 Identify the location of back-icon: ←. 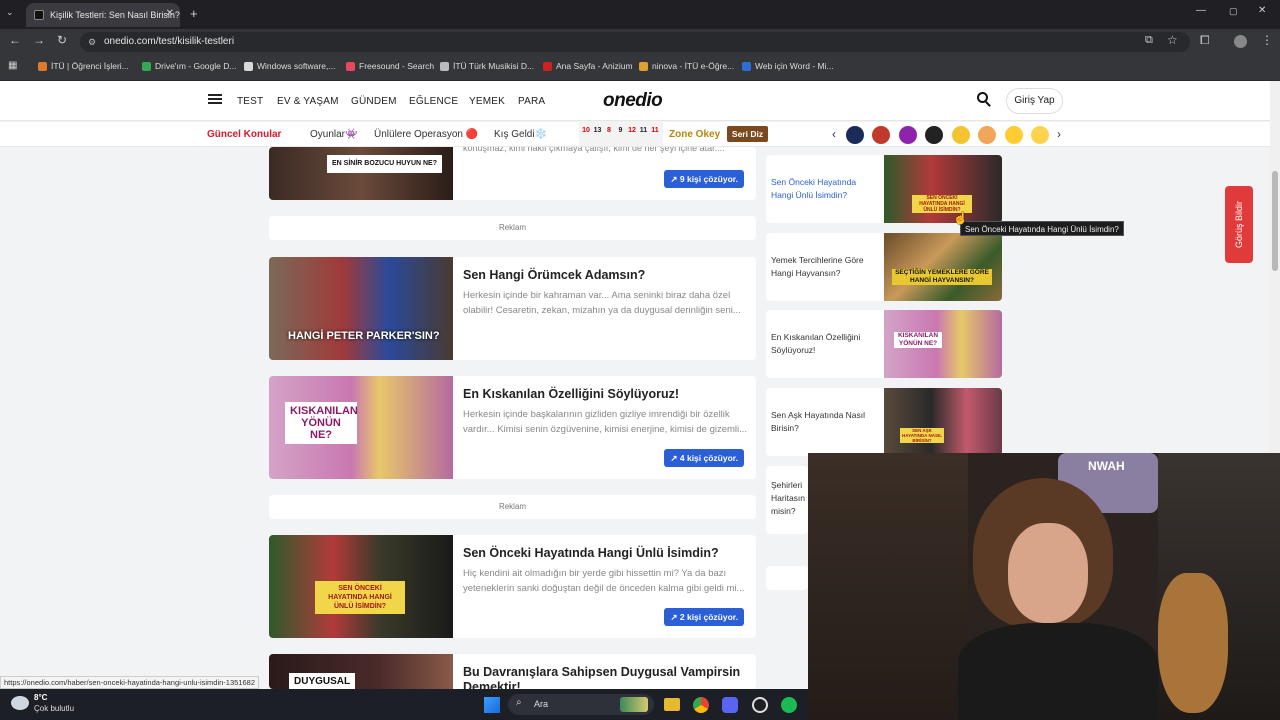
(15, 40).